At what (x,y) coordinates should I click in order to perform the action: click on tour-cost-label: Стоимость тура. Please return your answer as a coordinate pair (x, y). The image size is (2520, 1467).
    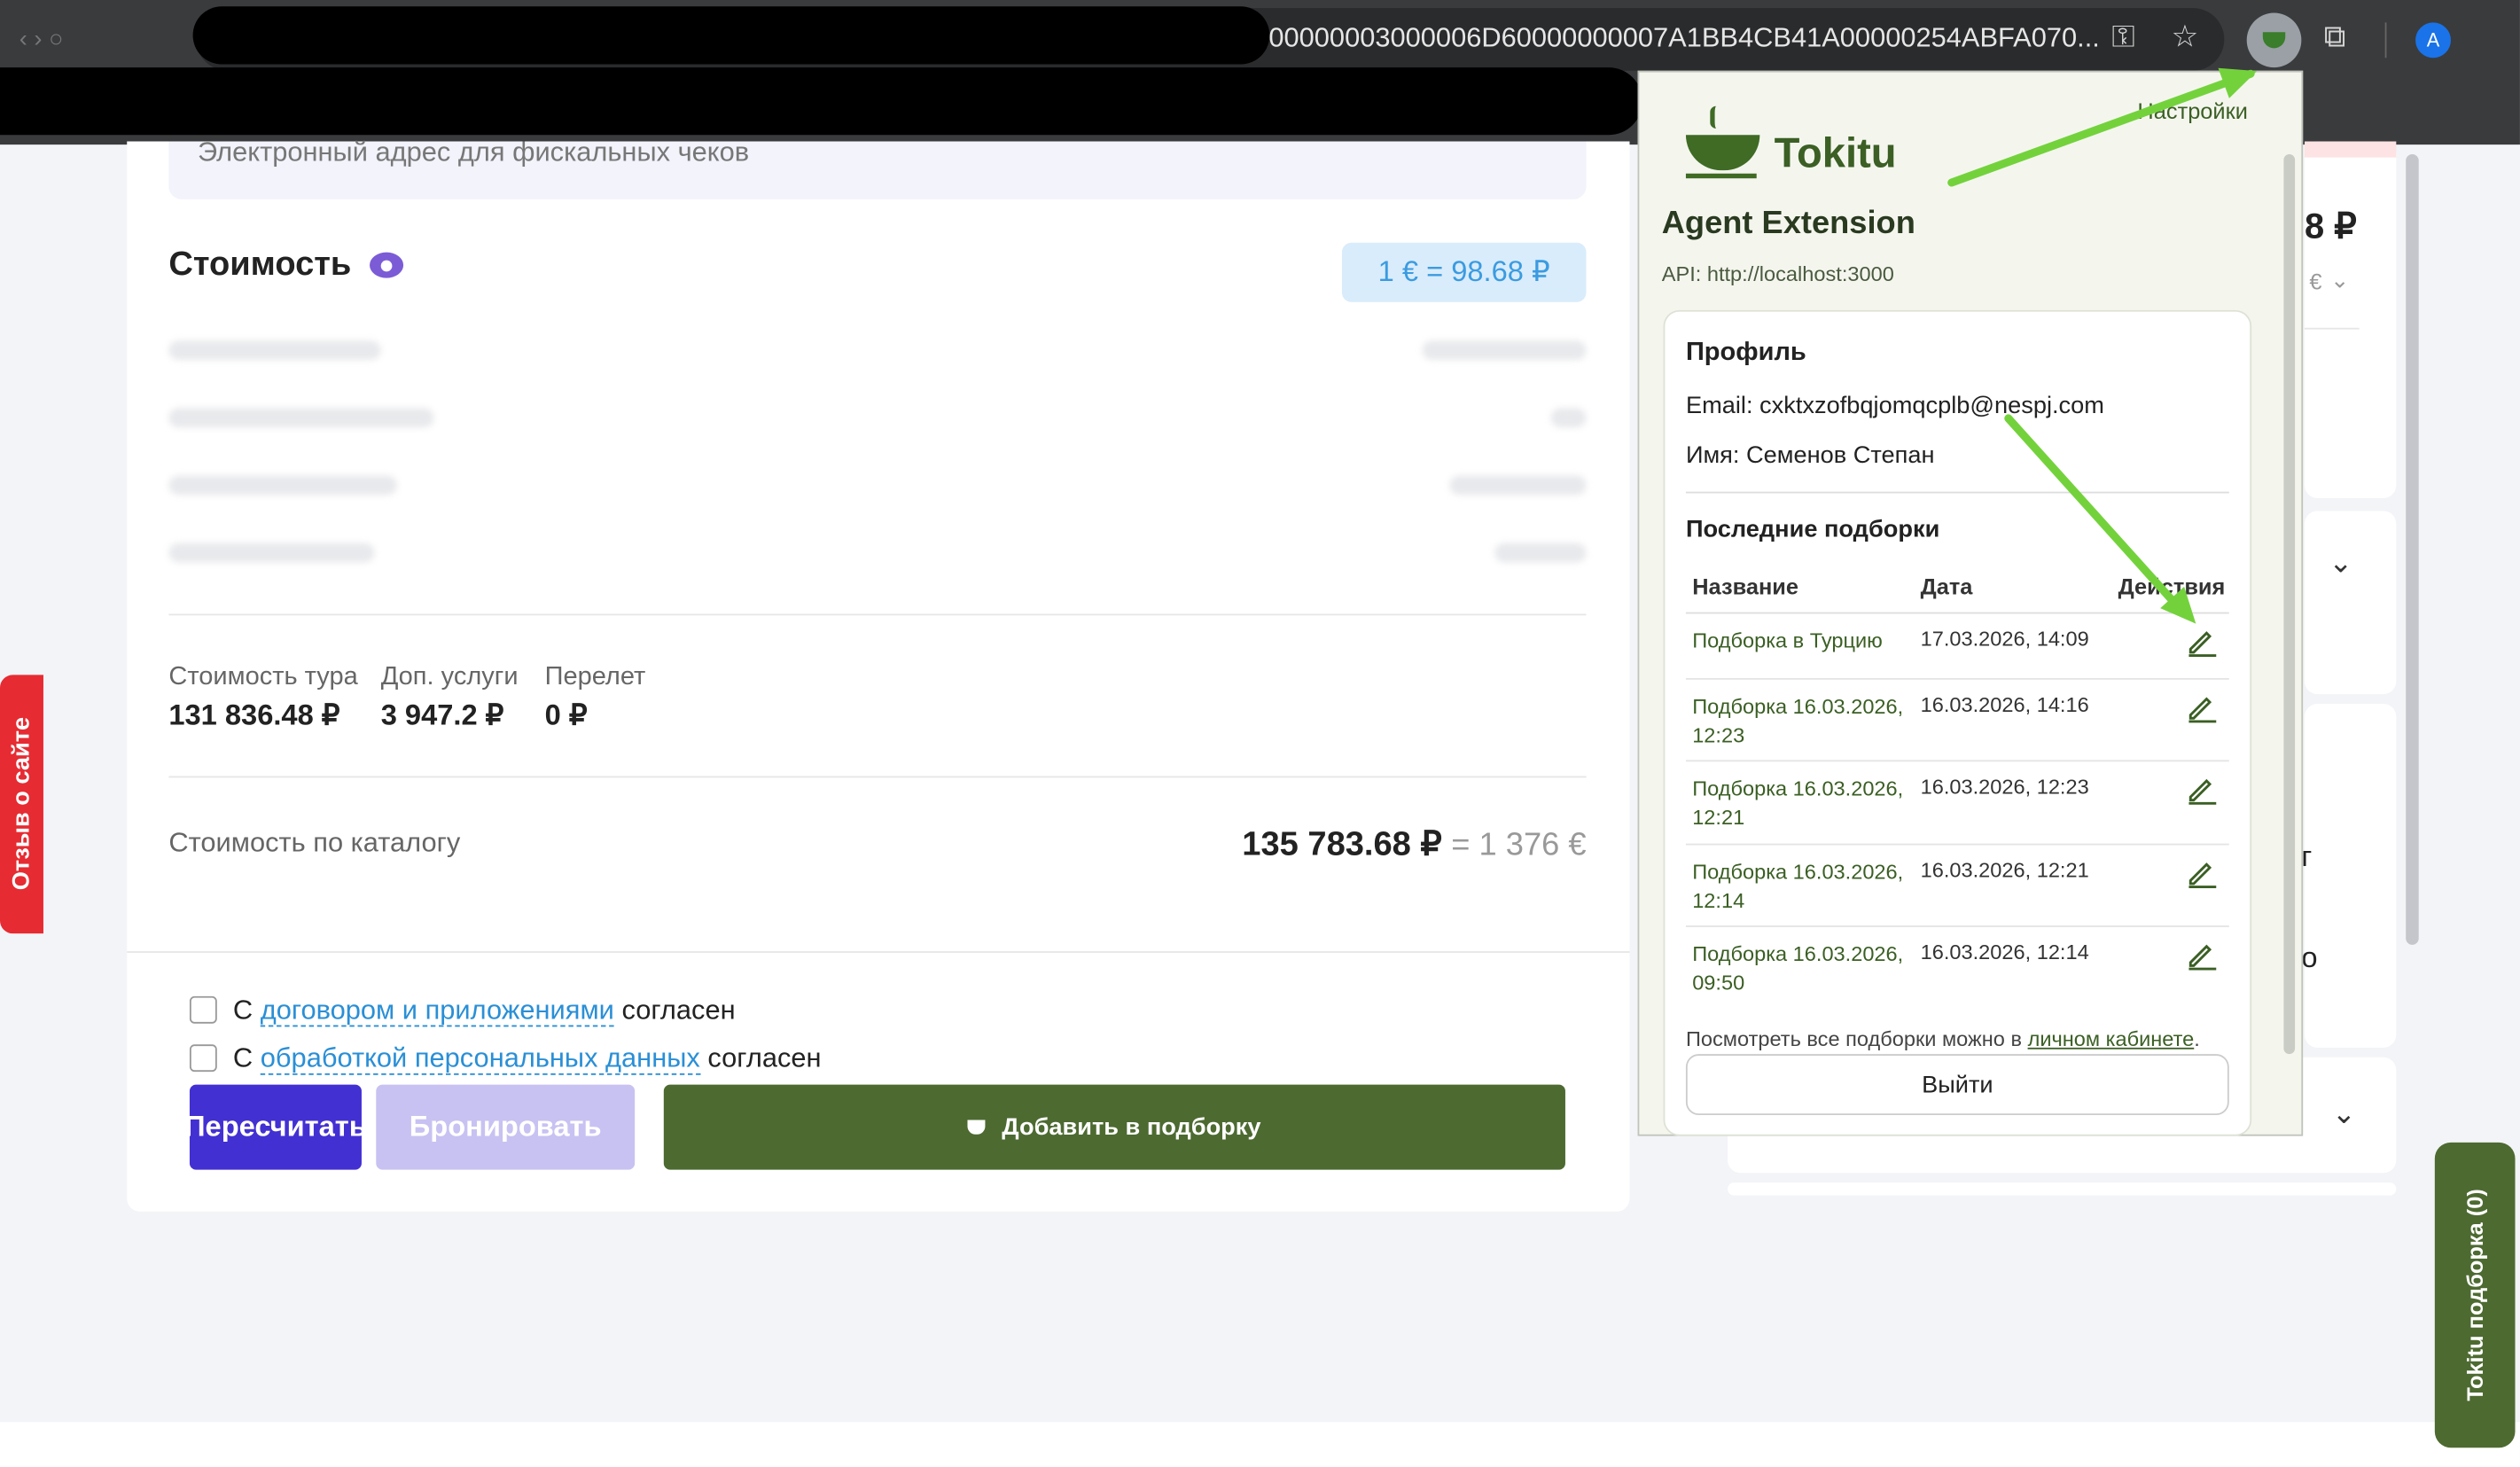
    Looking at the image, I should click on (263, 677).